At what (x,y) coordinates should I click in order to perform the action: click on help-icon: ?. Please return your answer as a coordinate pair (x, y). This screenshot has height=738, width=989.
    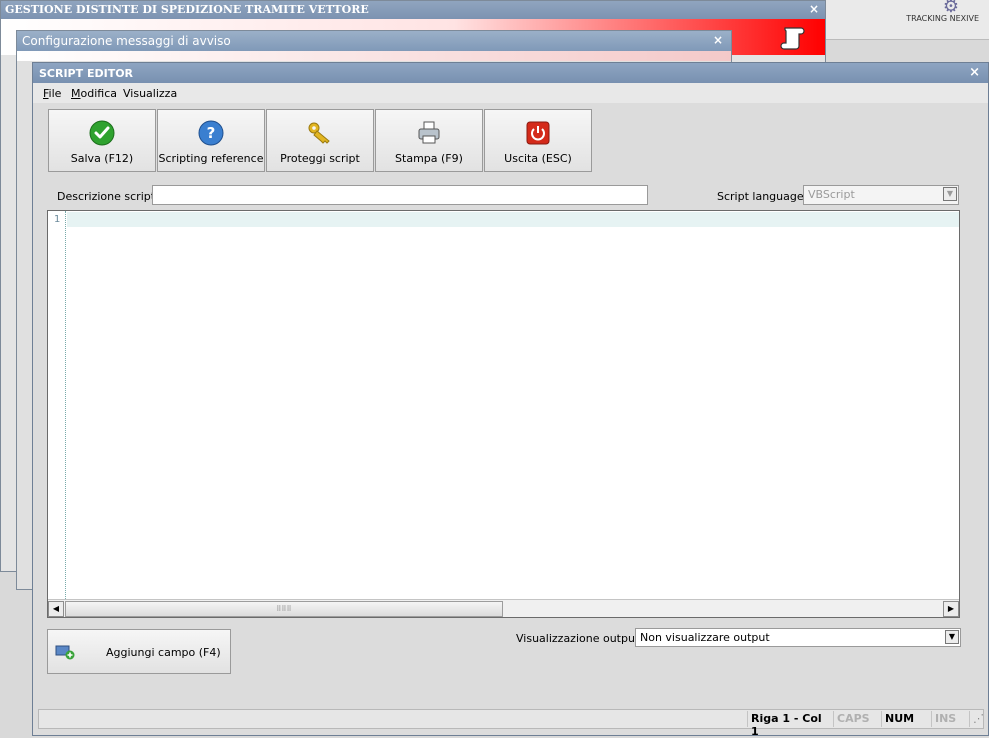
    Looking at the image, I should click on (211, 133).